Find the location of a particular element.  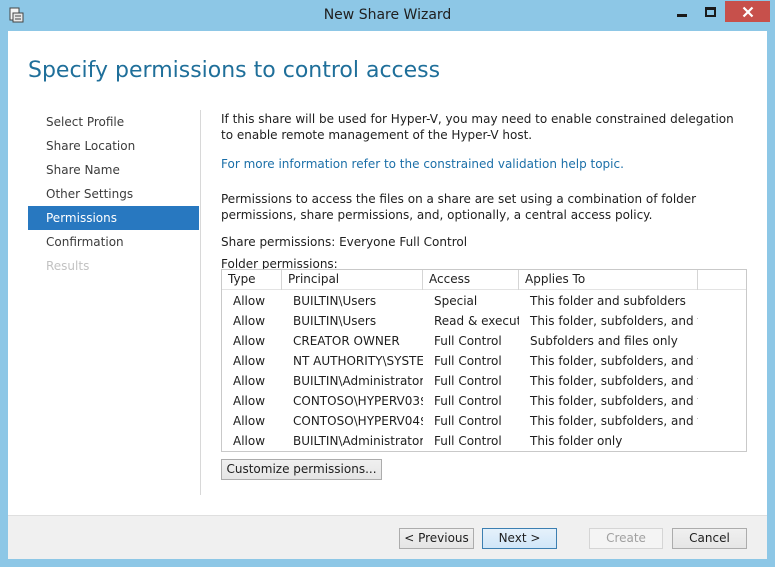

table-cell: NT AUTHORITY\SYSTEM is located at coordinates (358, 361).